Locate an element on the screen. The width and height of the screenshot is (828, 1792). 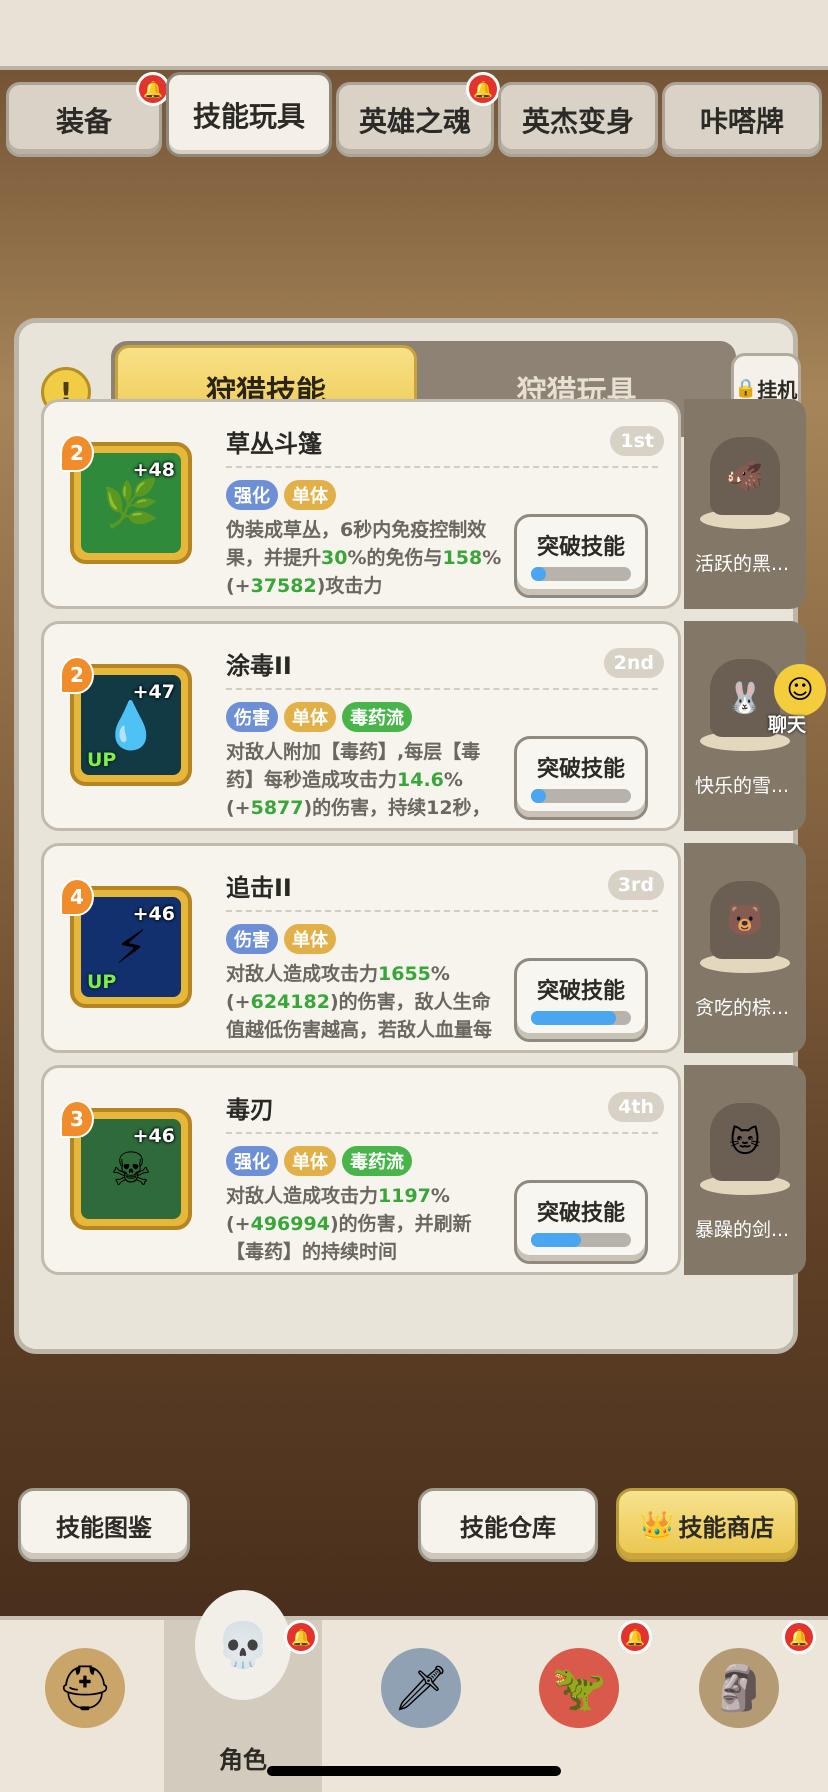
skill-tag: 毒药流 is located at coordinates (377, 1161).